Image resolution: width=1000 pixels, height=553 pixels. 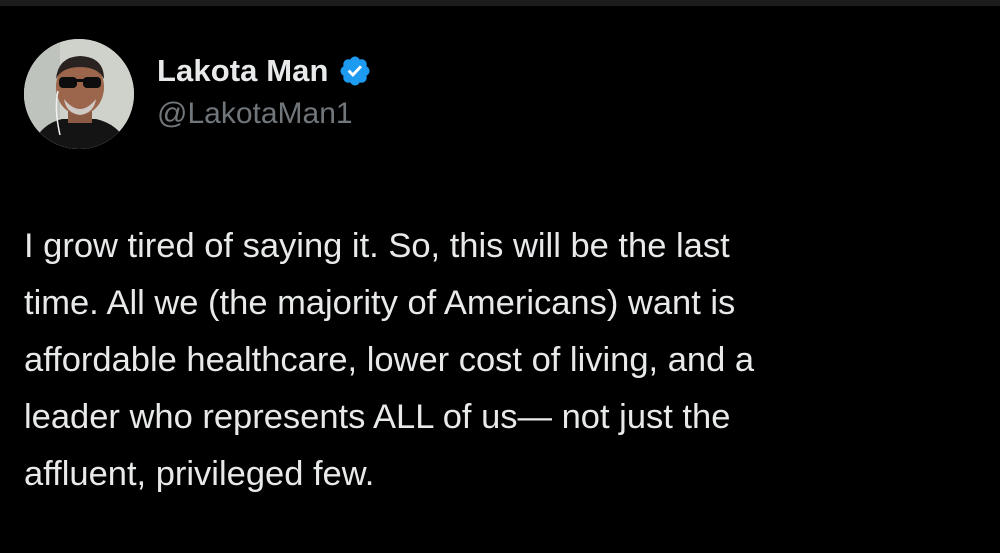 I want to click on author-name-row: Lakota Man, so click(x=264, y=71).